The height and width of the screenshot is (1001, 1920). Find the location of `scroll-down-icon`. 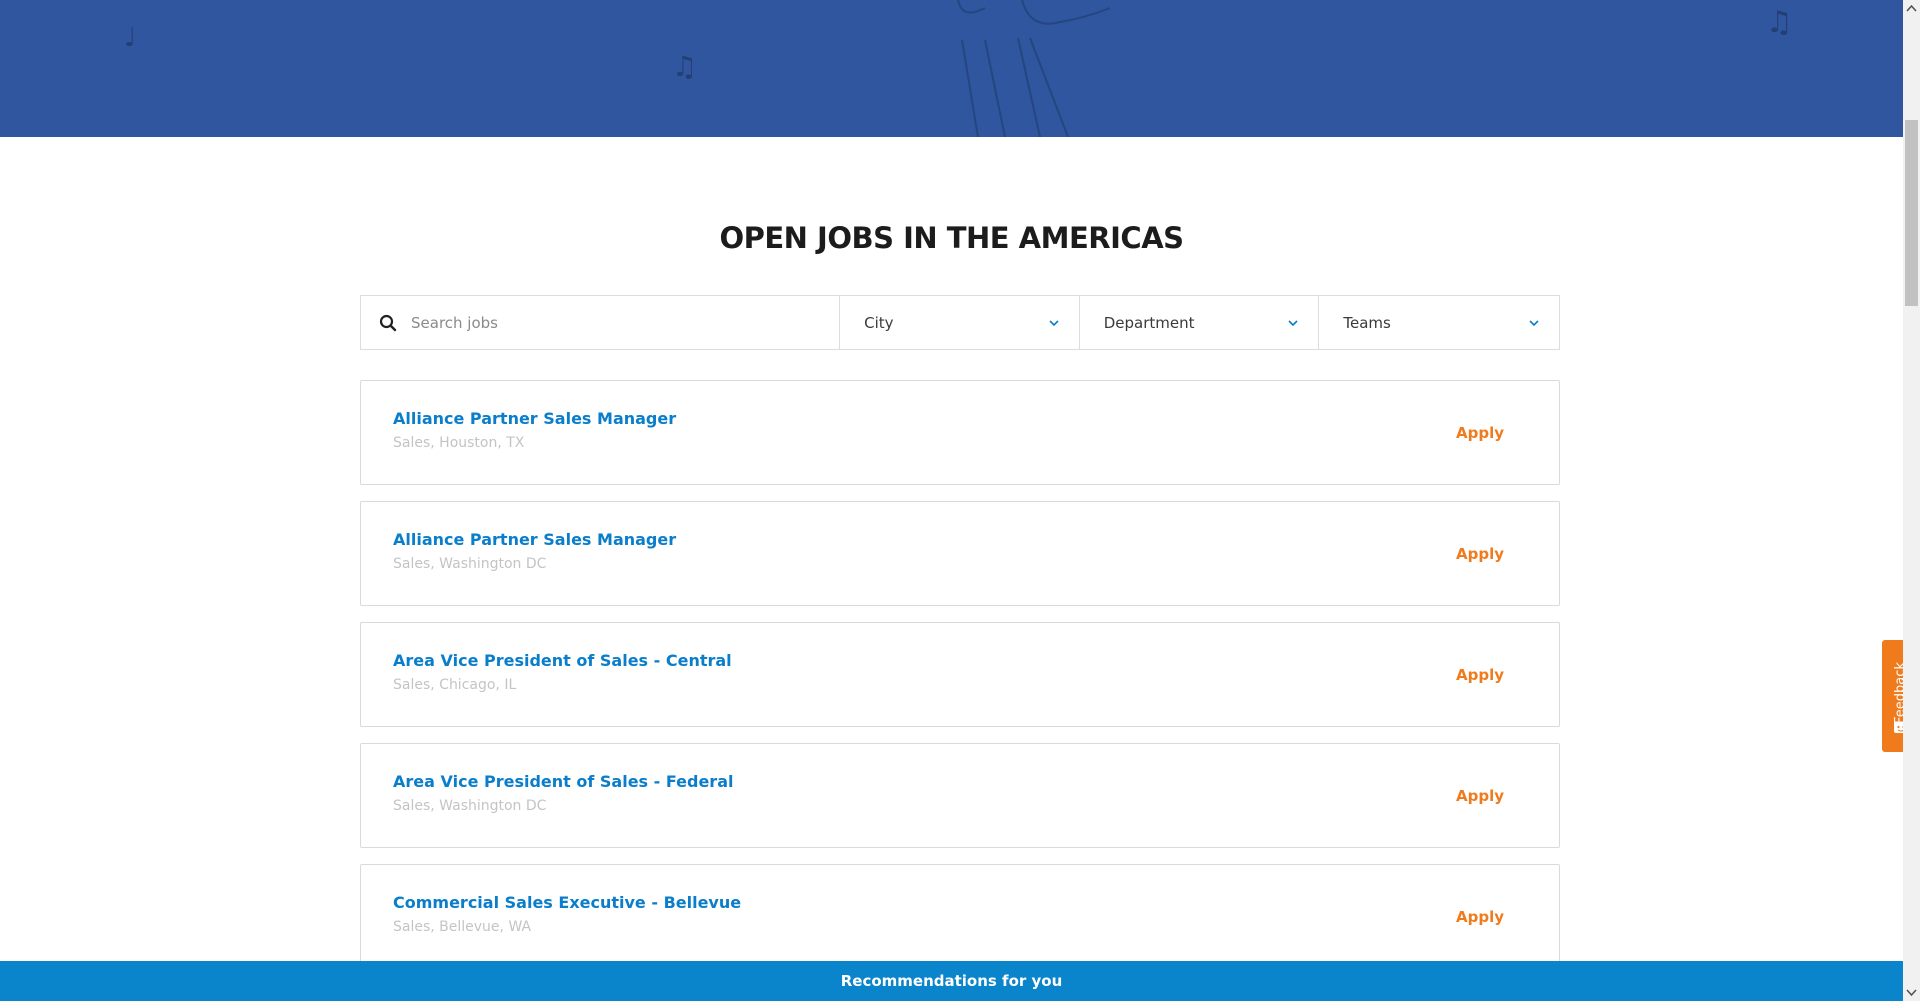

scroll-down-icon is located at coordinates (1911, 992).